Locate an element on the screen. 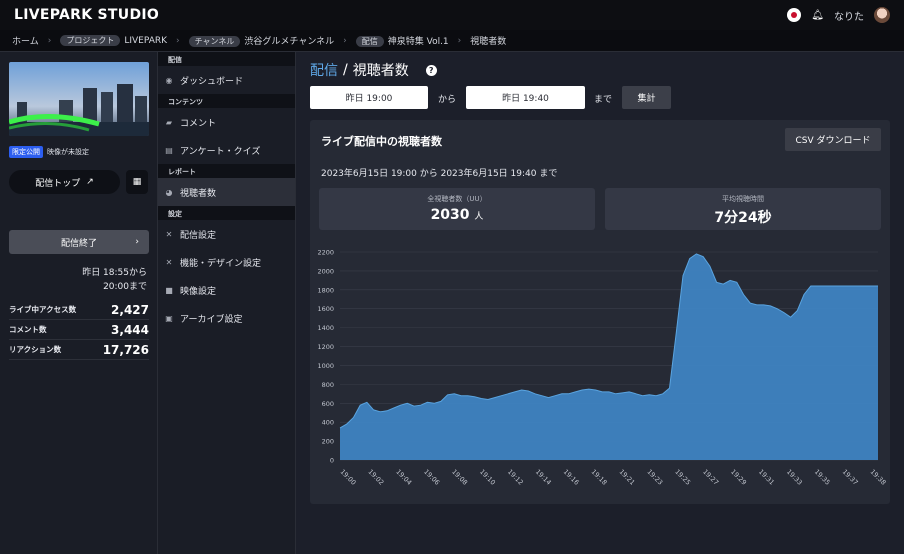 This screenshot has width=904, height=554. app-logo: LIVEPARK STUDIO is located at coordinates (86, 15).